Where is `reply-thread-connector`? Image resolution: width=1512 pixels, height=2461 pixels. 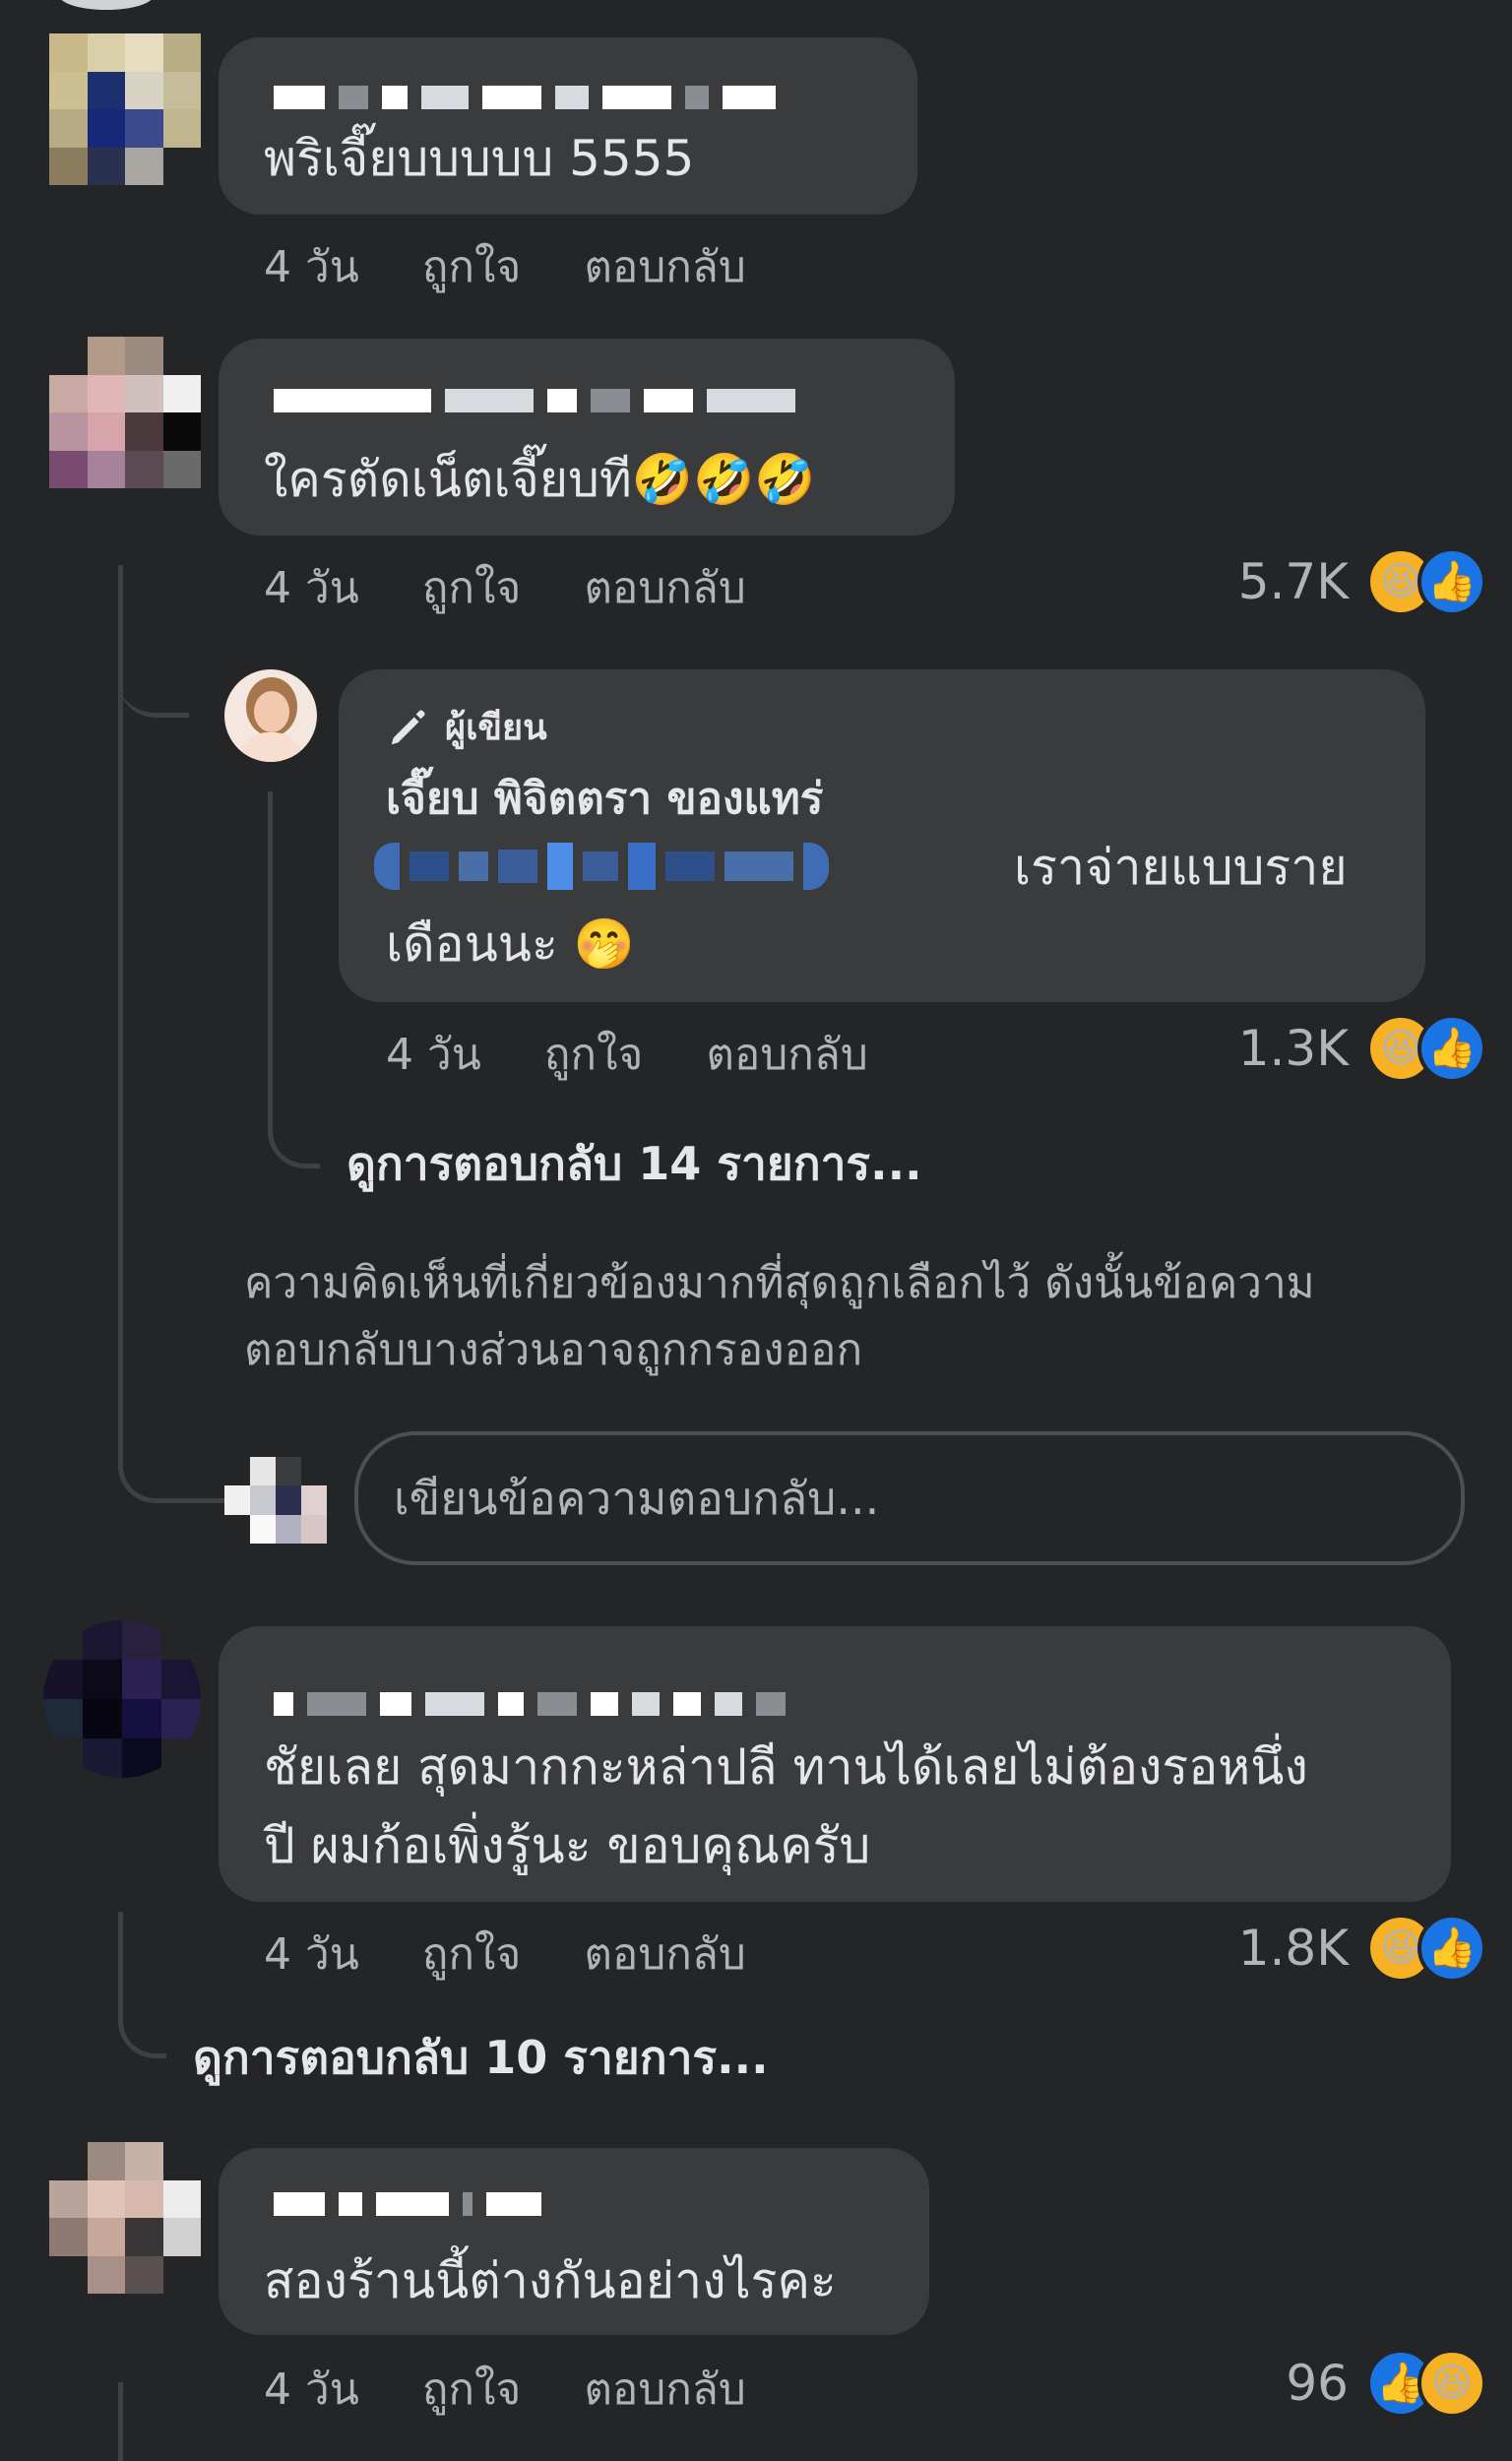
reply-thread-connector is located at coordinates (294, 979).